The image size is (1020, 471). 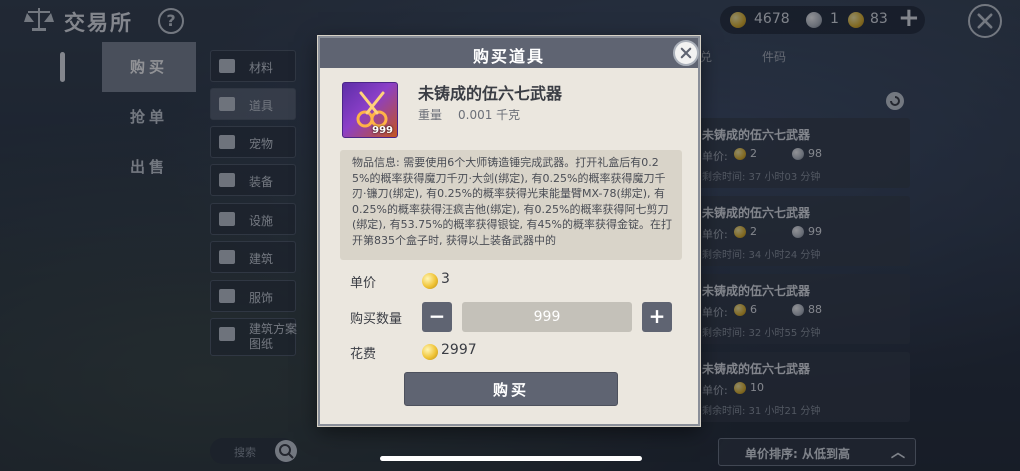 What do you see at coordinates (490, 93) in the screenshot?
I see `item-name: 未铸成的伍六七武器` at bounding box center [490, 93].